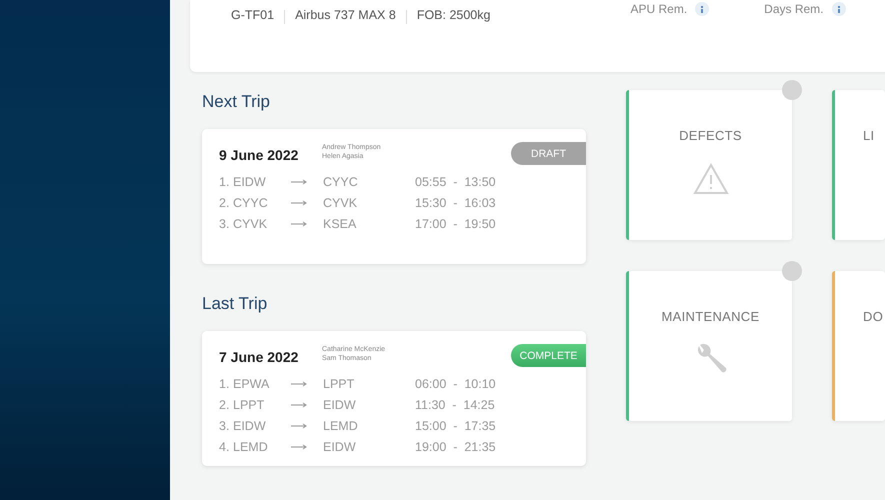 The height and width of the screenshot is (500, 885). What do you see at coordinates (251, 203) in the screenshot?
I see `origin-code: CYYC` at bounding box center [251, 203].